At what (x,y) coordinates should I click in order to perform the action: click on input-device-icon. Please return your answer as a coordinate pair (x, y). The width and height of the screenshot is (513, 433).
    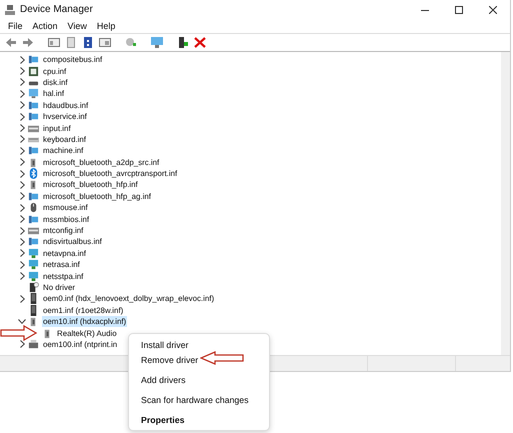
    Looking at the image, I should click on (33, 230).